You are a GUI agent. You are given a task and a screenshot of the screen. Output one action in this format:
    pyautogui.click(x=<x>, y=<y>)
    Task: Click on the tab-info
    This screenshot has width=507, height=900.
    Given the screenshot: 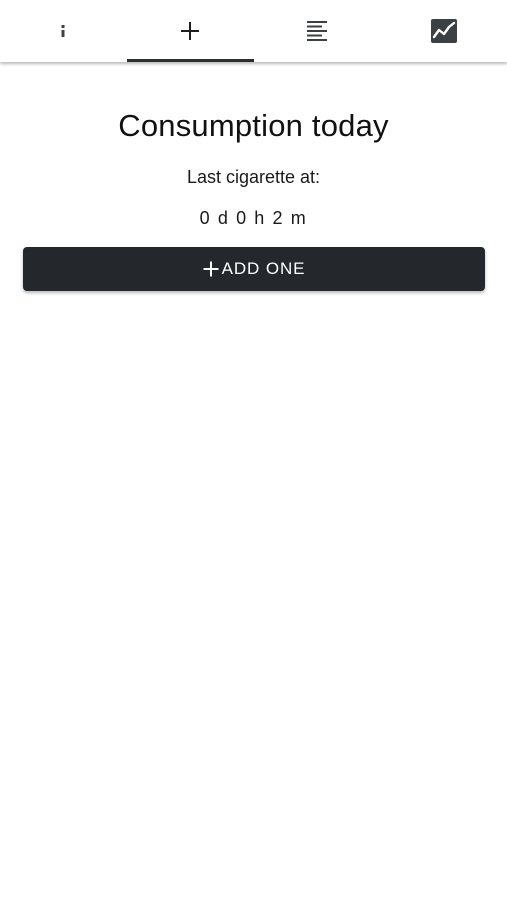 What is the action you would take?
    pyautogui.click(x=63, y=31)
    